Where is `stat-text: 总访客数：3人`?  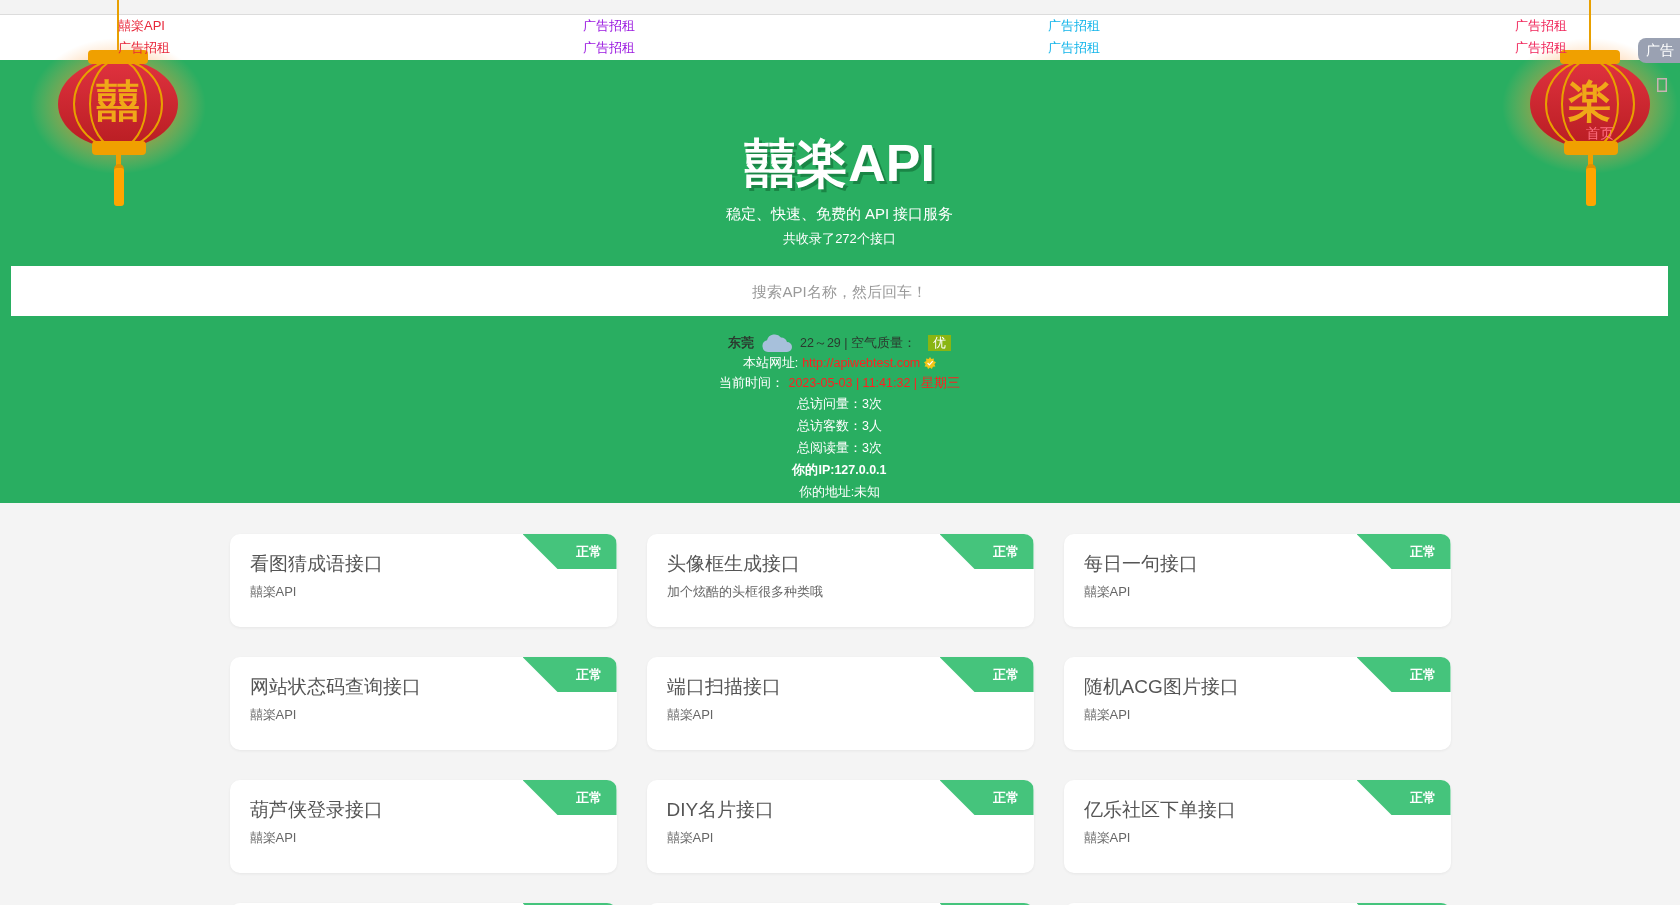 stat-text: 总访客数：3人 is located at coordinates (839, 426).